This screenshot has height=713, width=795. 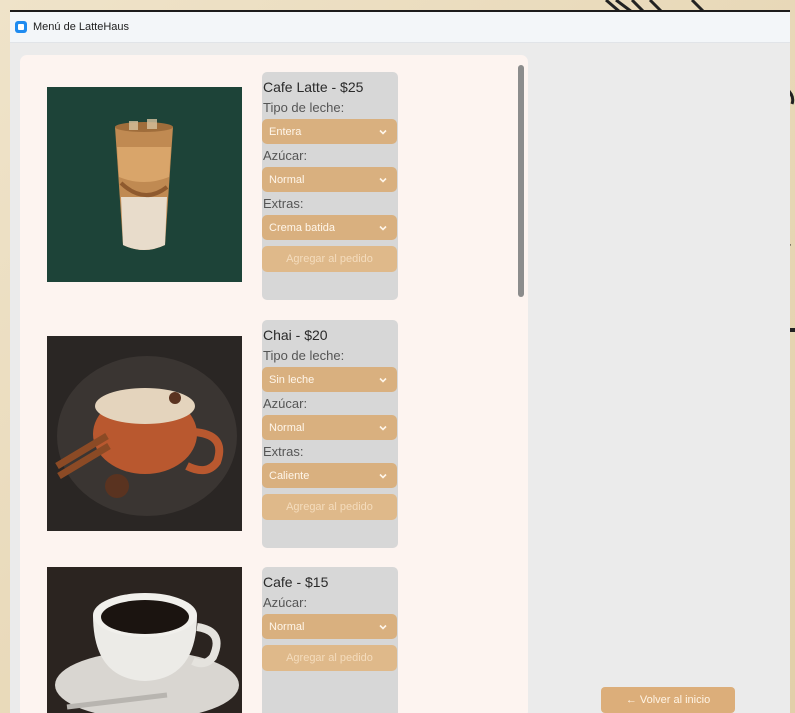 What do you see at coordinates (295, 335) in the screenshot?
I see `item-title: Chai - $20` at bounding box center [295, 335].